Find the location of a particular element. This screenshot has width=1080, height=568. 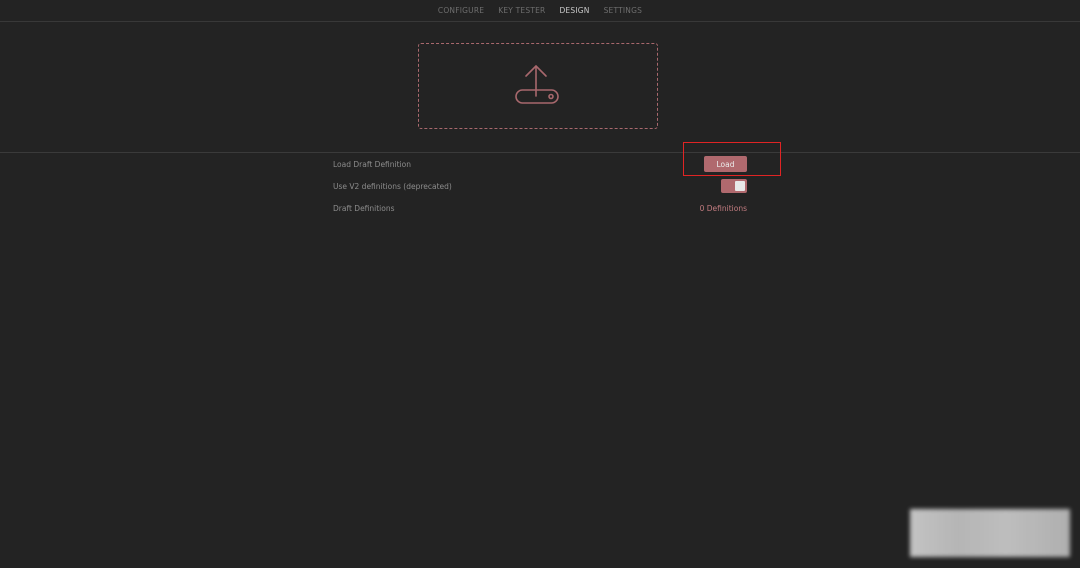

definition-upload-dropzone is located at coordinates (538, 86).